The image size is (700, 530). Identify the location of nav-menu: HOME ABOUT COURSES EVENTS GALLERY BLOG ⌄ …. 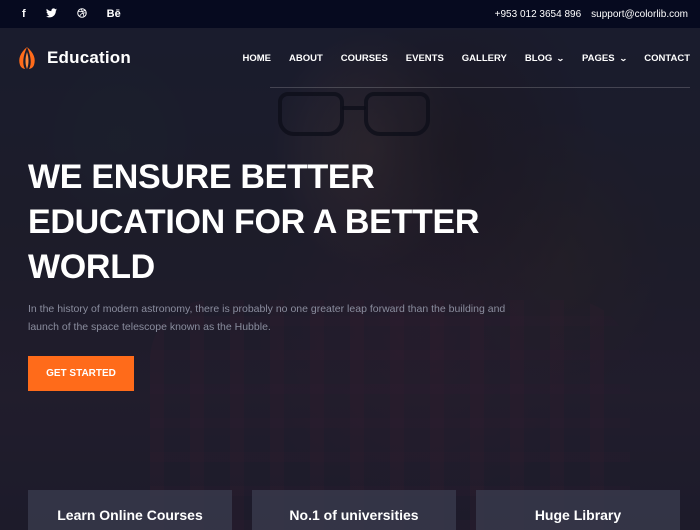
(466, 58).